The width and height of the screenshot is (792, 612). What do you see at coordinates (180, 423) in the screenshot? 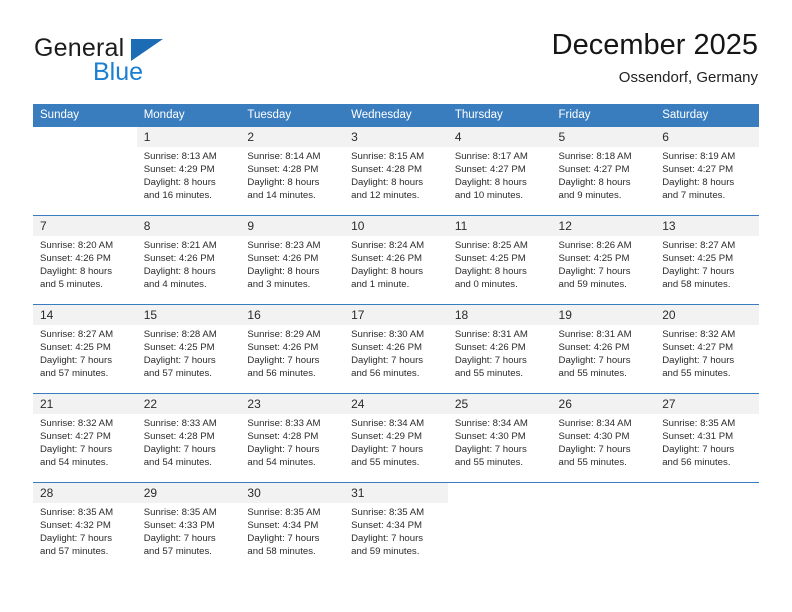
I see `sunrise-text: Sunrise: 8:33 AM` at bounding box center [180, 423].